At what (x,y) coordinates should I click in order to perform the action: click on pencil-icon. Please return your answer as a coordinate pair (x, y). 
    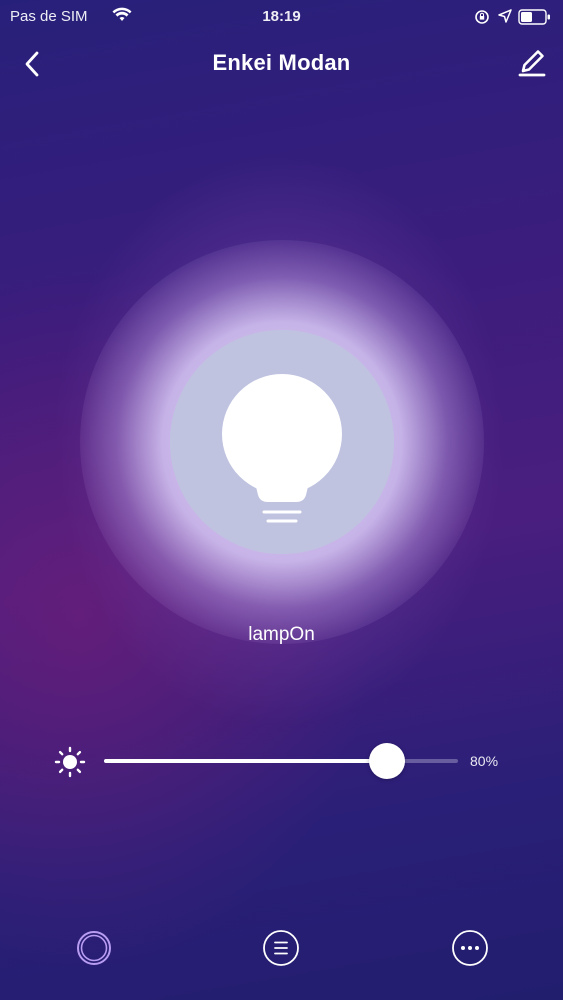
    Looking at the image, I should click on (532, 63).